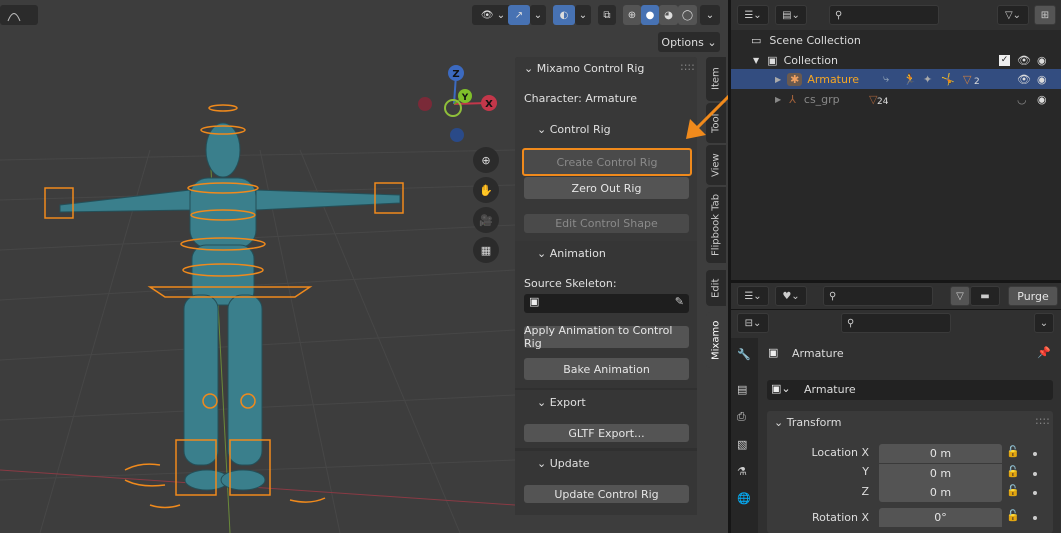 This screenshot has width=1061, height=533. What do you see at coordinates (928, 79) in the screenshot?
I see `bone-icon: ✦` at bounding box center [928, 79].